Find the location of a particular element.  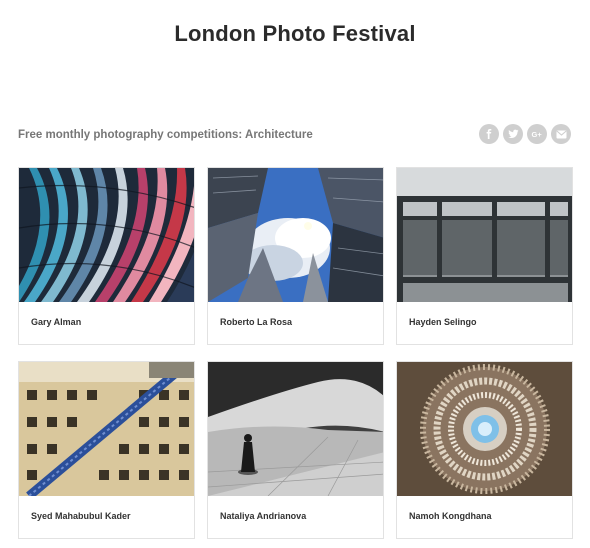

photographer-name: Syed Mahabubul Kader is located at coordinates (81, 516).